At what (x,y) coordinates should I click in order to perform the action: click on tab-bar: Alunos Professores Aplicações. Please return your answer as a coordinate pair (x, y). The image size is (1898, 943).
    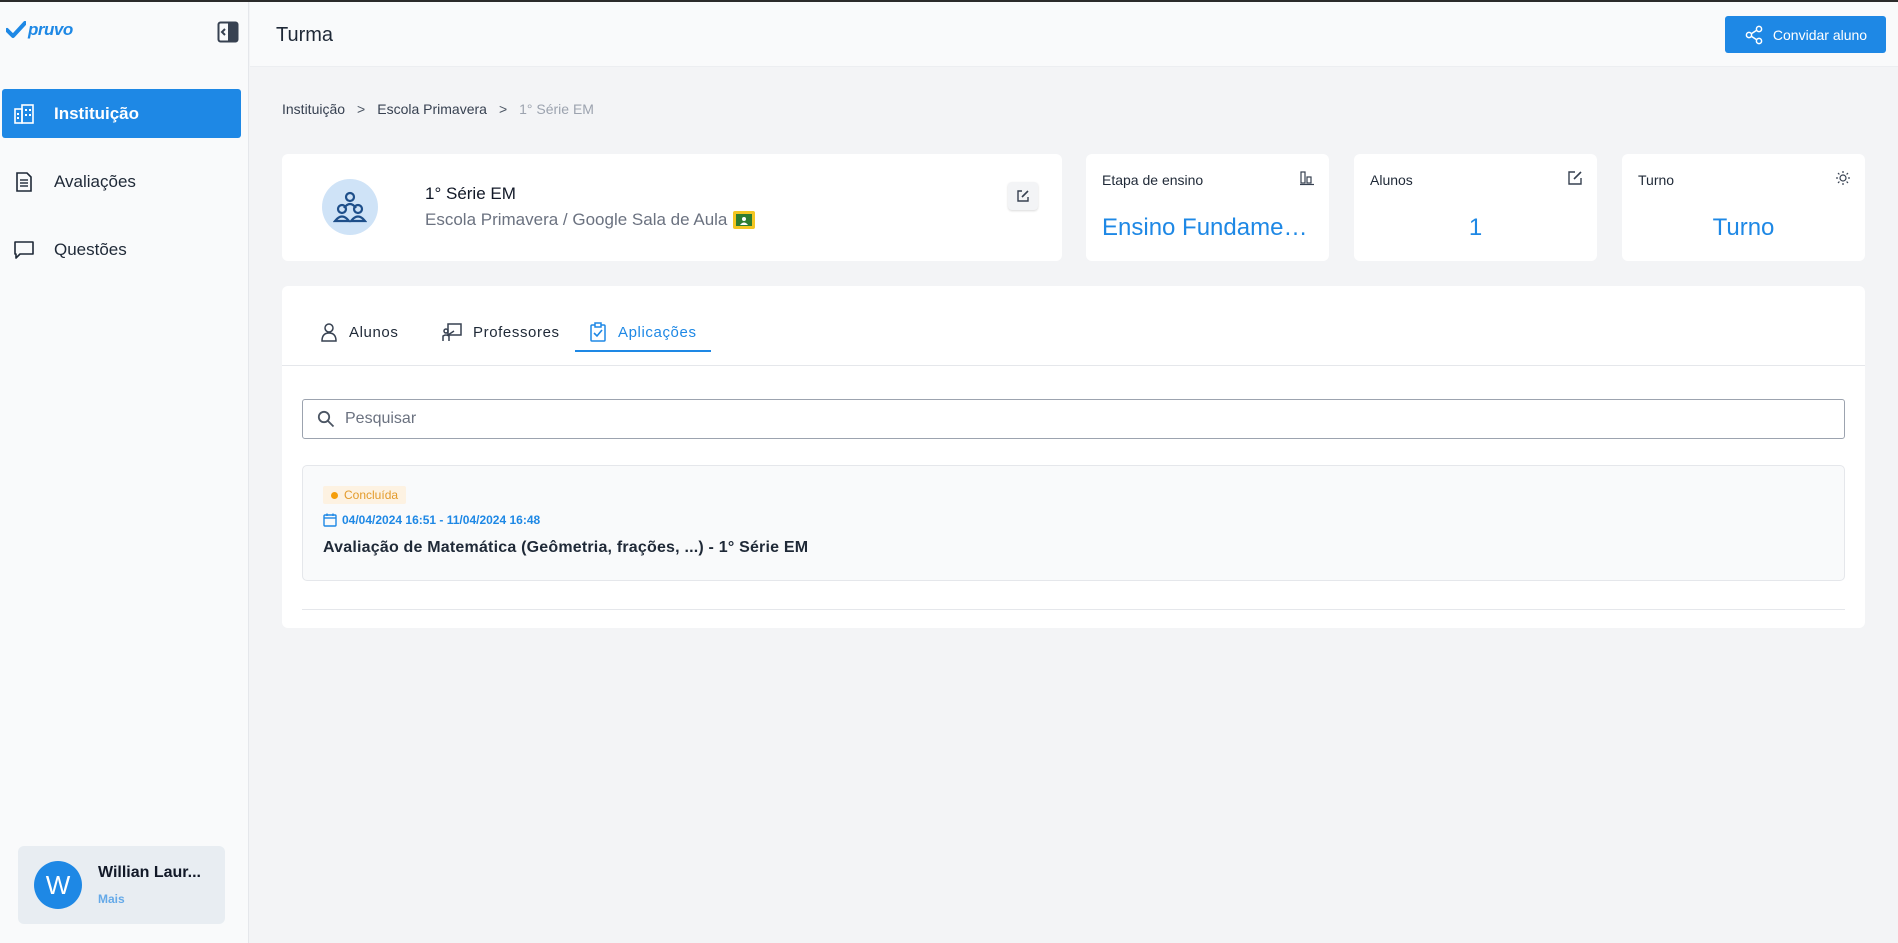
    Looking at the image, I should click on (1073, 326).